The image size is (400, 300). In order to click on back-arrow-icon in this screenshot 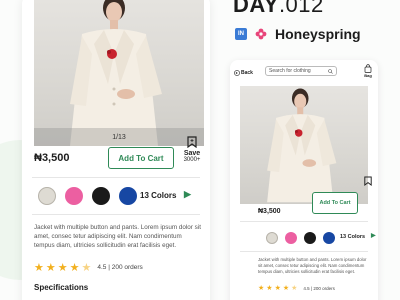, I will do `click(237, 73)`.